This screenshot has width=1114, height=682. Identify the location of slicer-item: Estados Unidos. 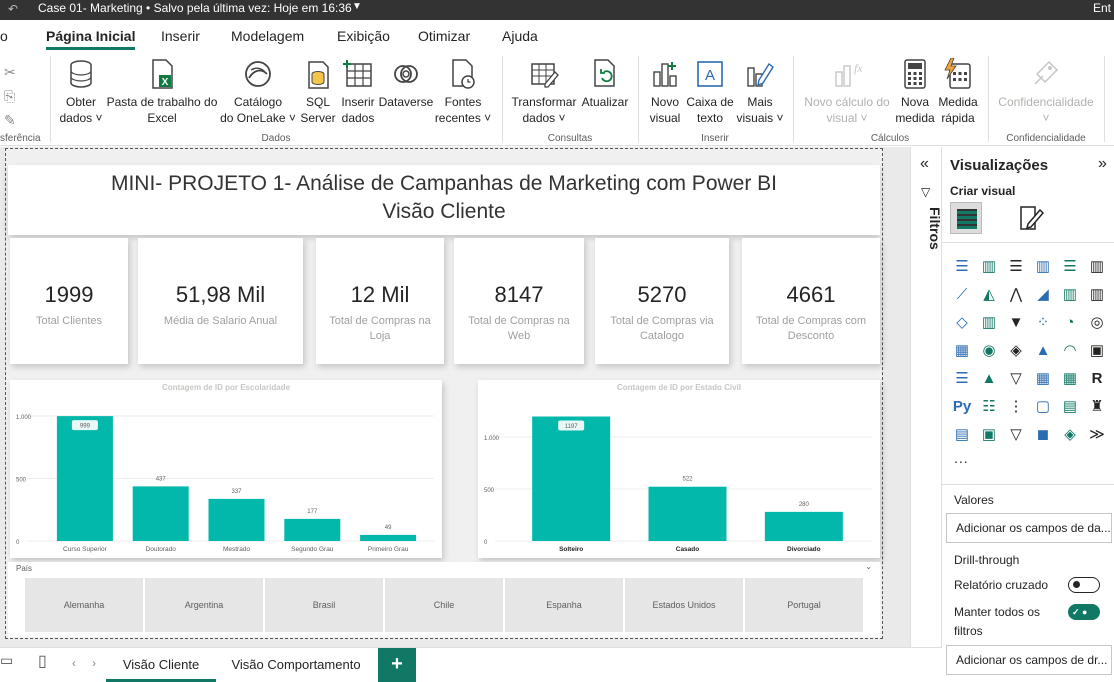
(684, 605).